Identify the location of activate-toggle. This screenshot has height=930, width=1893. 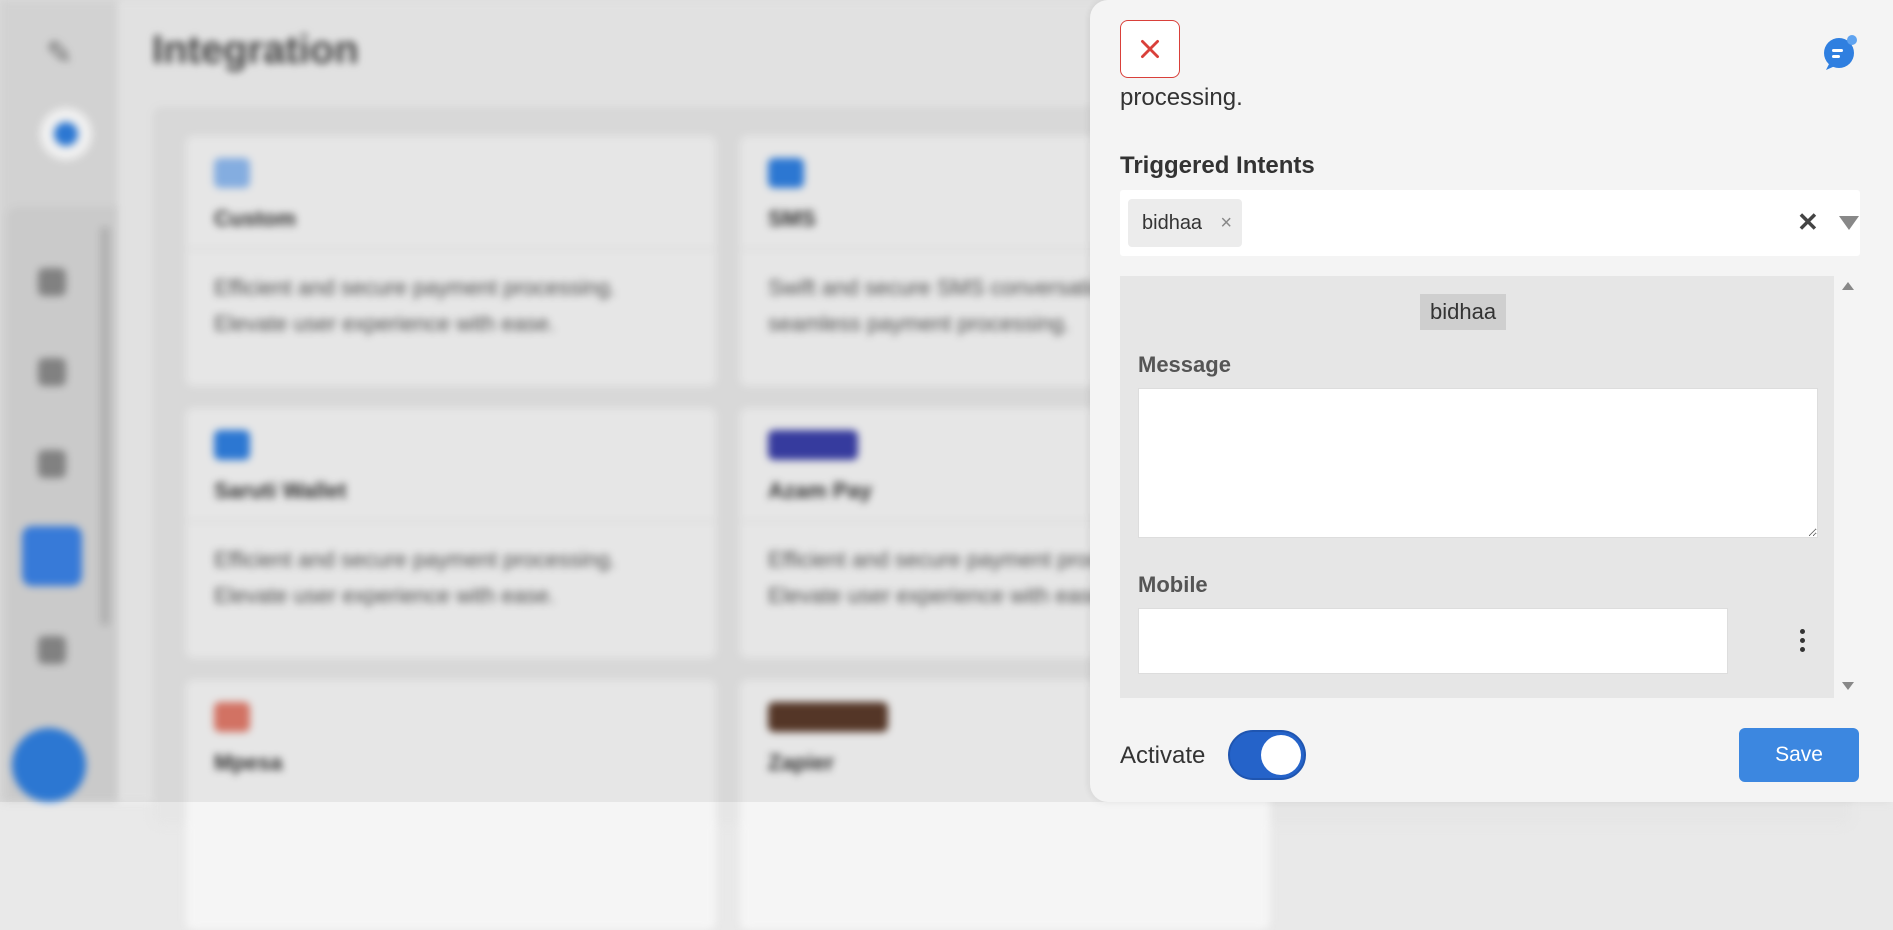
(1267, 755).